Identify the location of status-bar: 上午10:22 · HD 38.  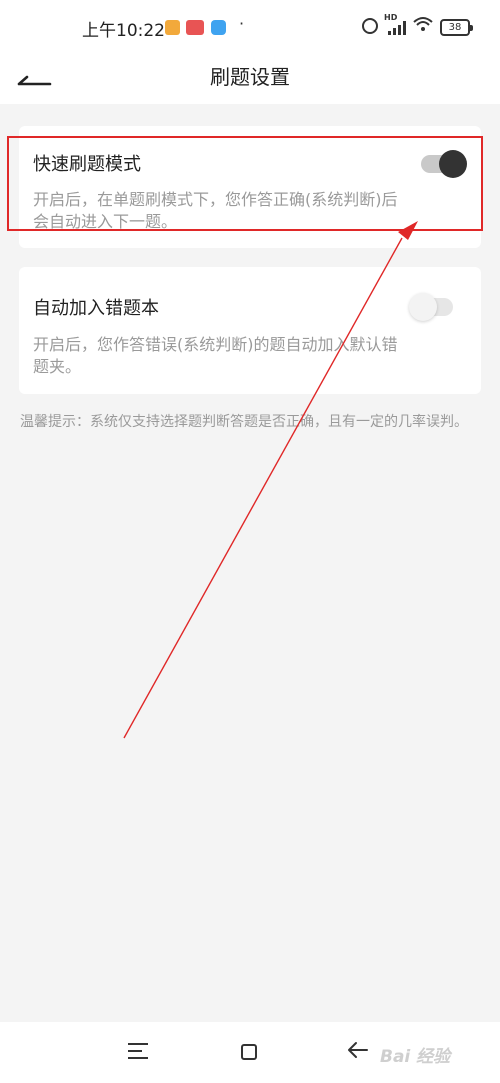
(250, 26).